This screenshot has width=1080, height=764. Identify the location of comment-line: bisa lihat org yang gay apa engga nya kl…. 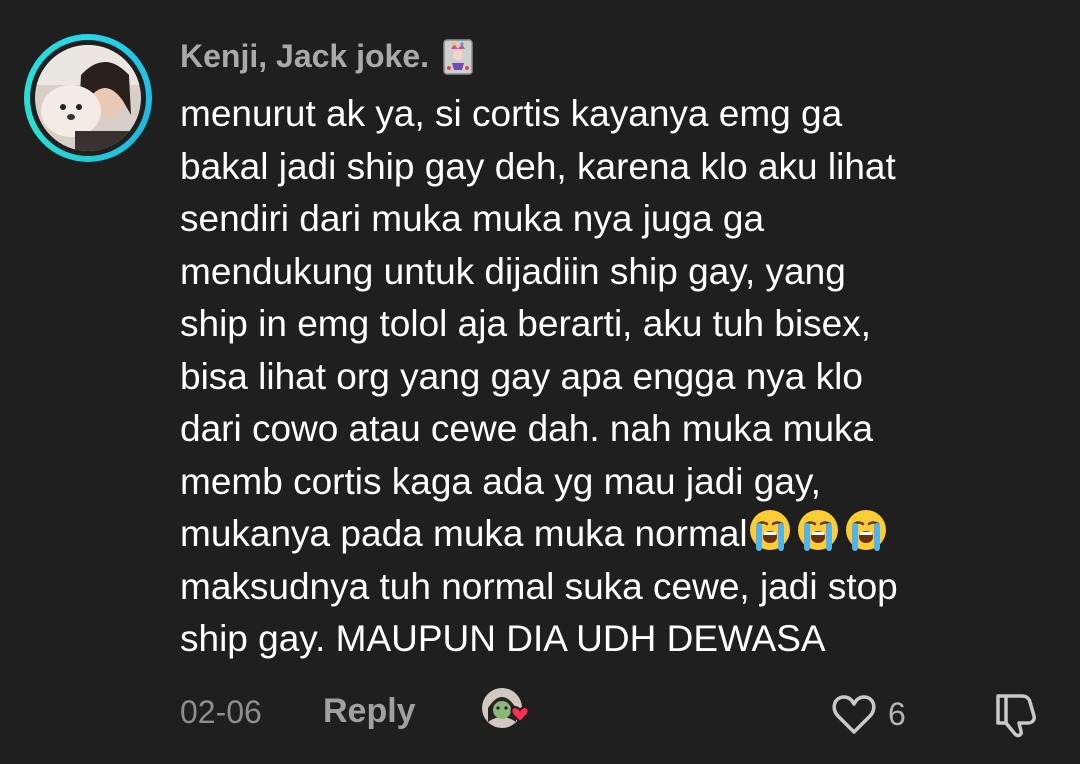
(521, 376).